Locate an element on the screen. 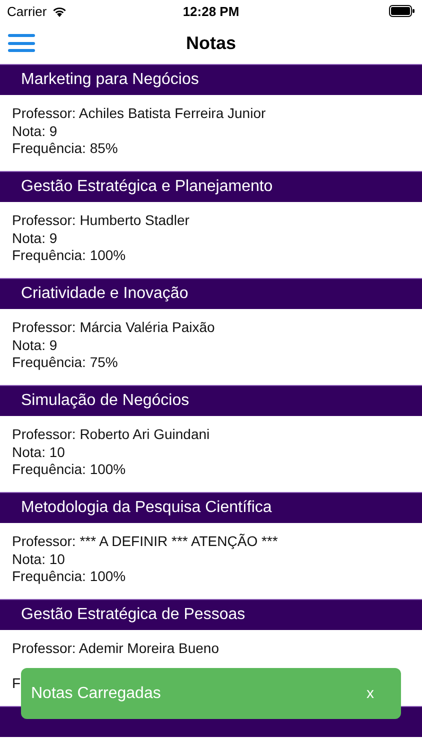 The image size is (422, 750). course-header: Criatividade e Inovação is located at coordinates (211, 293).